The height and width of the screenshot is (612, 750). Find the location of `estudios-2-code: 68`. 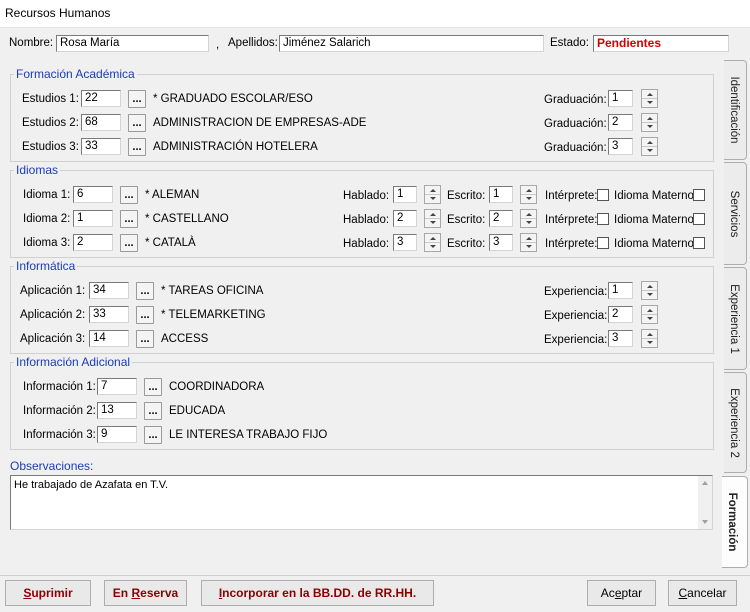

estudios-2-code: 68 is located at coordinates (101, 122).